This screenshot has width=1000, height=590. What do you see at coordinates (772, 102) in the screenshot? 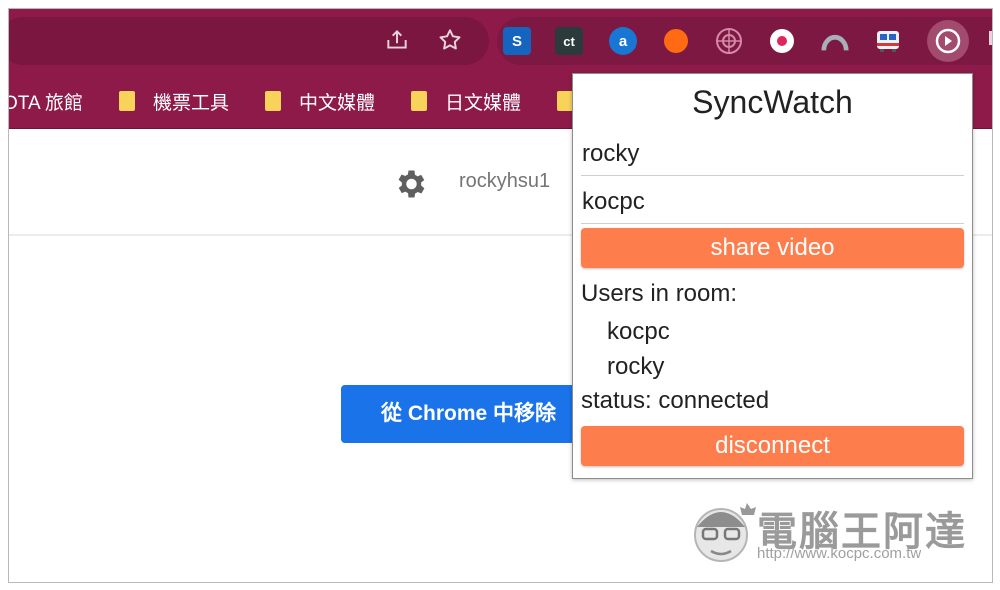
I see `popup-title: SyncWatch` at bounding box center [772, 102].